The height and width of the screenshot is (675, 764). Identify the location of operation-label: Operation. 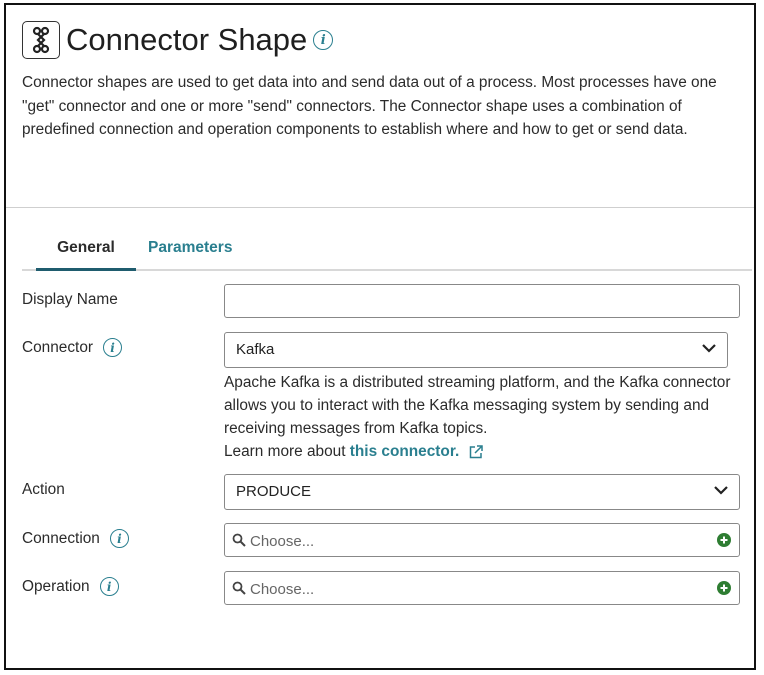
(56, 586).